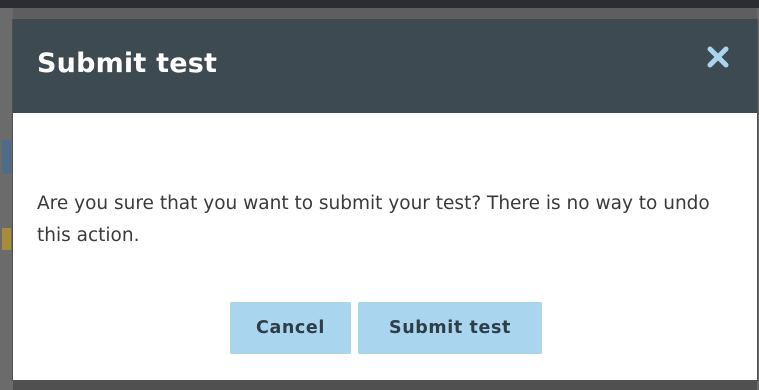  What do you see at coordinates (6, 199) in the screenshot?
I see `backdrop-left-edge` at bounding box center [6, 199].